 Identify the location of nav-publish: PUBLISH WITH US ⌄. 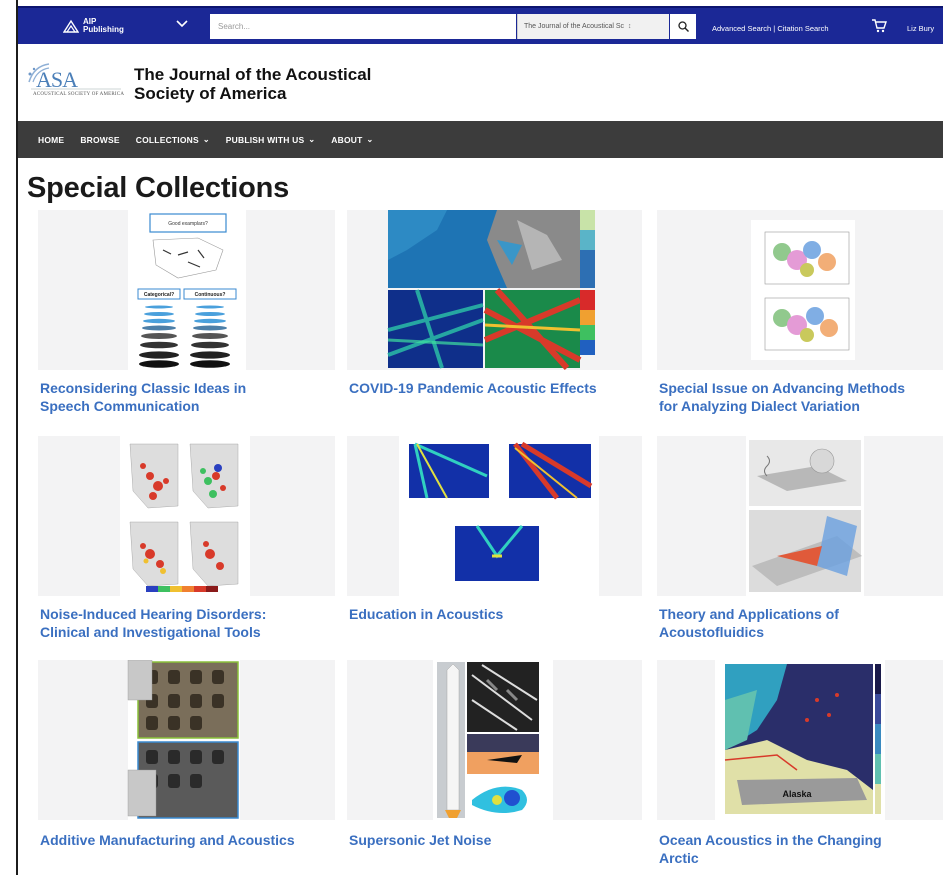
(270, 140).